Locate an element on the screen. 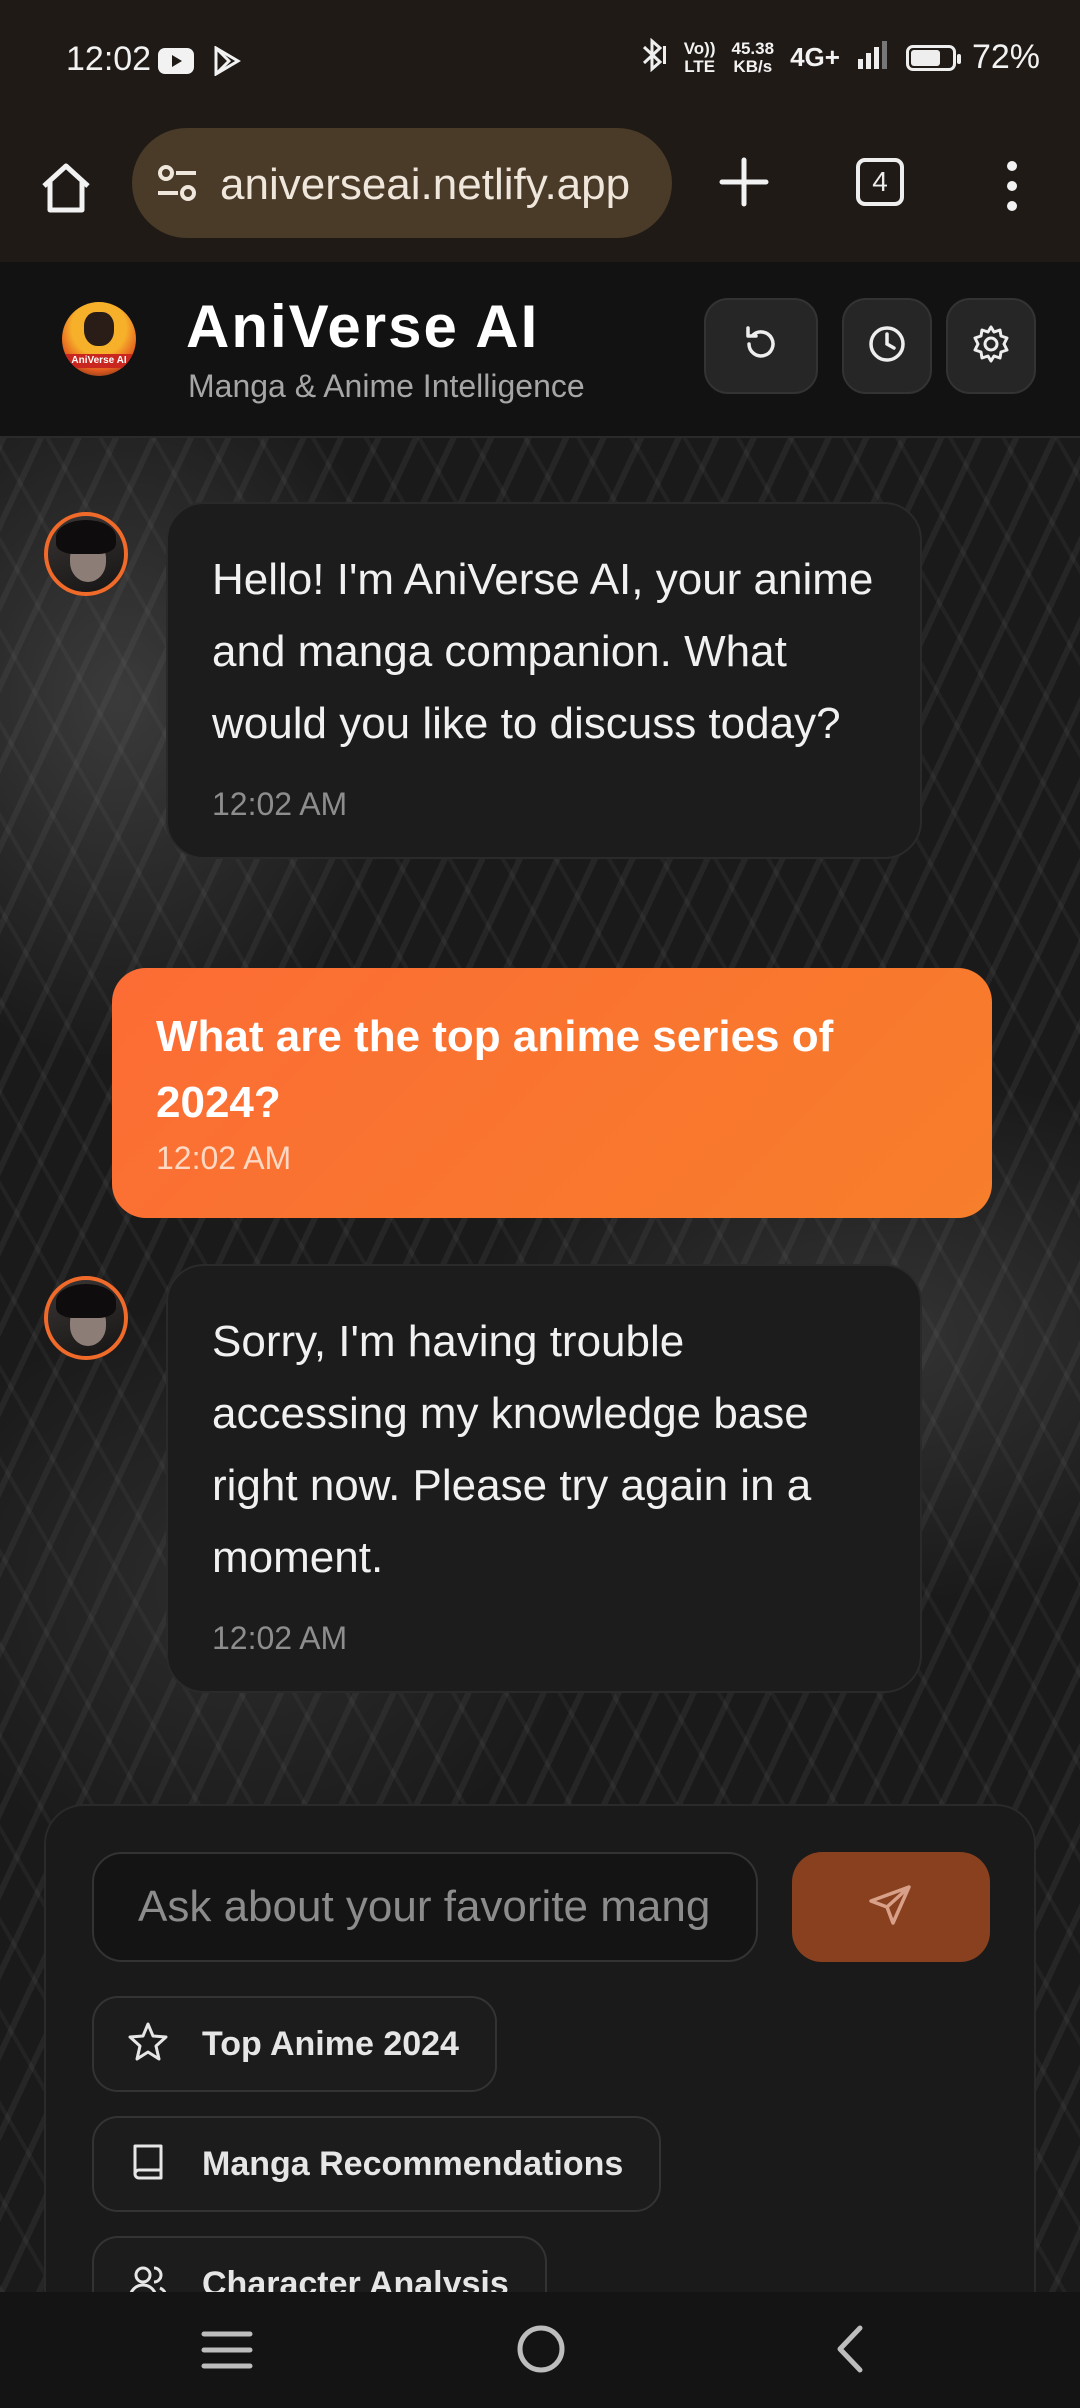  settings-button is located at coordinates (991, 346).